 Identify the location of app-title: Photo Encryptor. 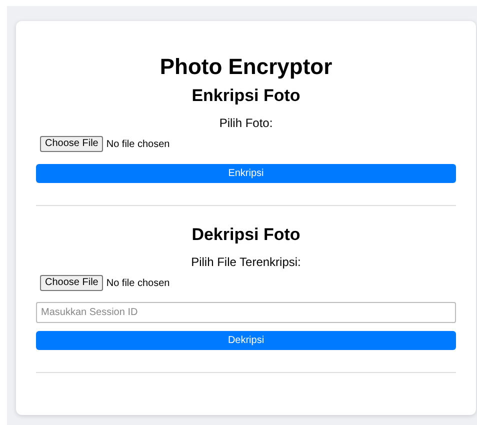
(246, 67).